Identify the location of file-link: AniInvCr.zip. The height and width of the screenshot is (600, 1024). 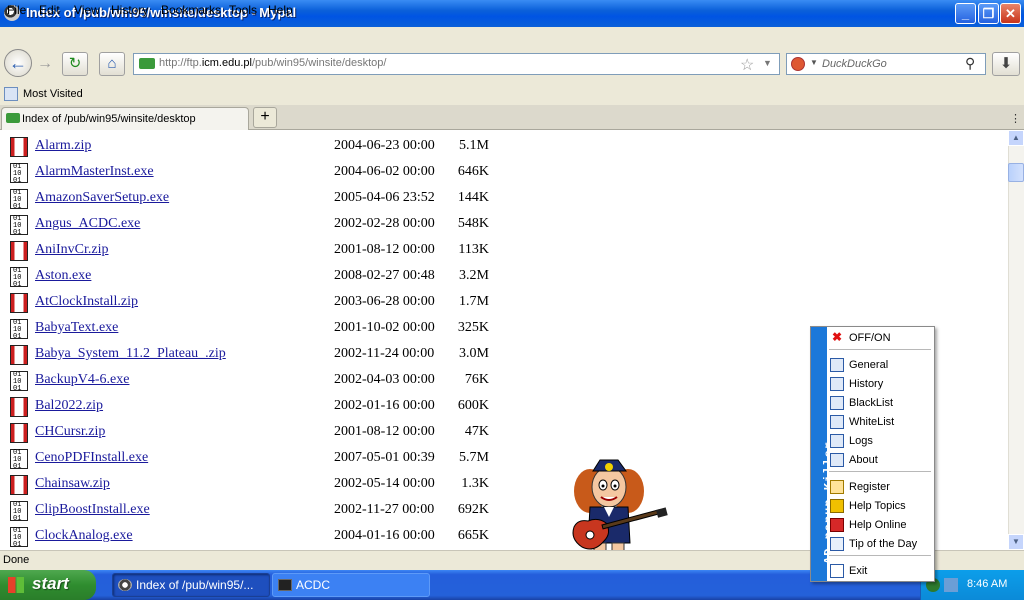
(72, 250).